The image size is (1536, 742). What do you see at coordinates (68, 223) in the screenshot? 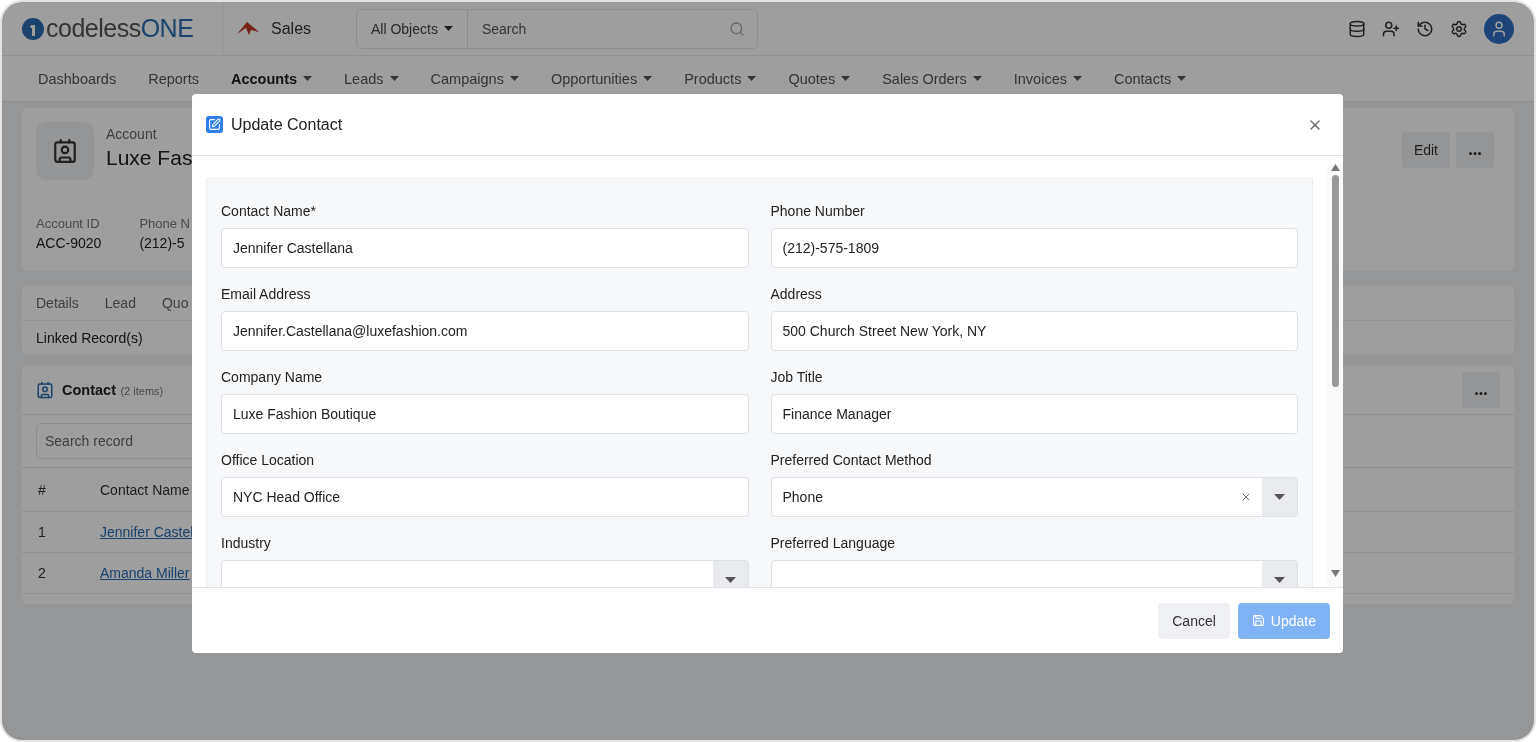
I see `field-label: Account ID` at bounding box center [68, 223].